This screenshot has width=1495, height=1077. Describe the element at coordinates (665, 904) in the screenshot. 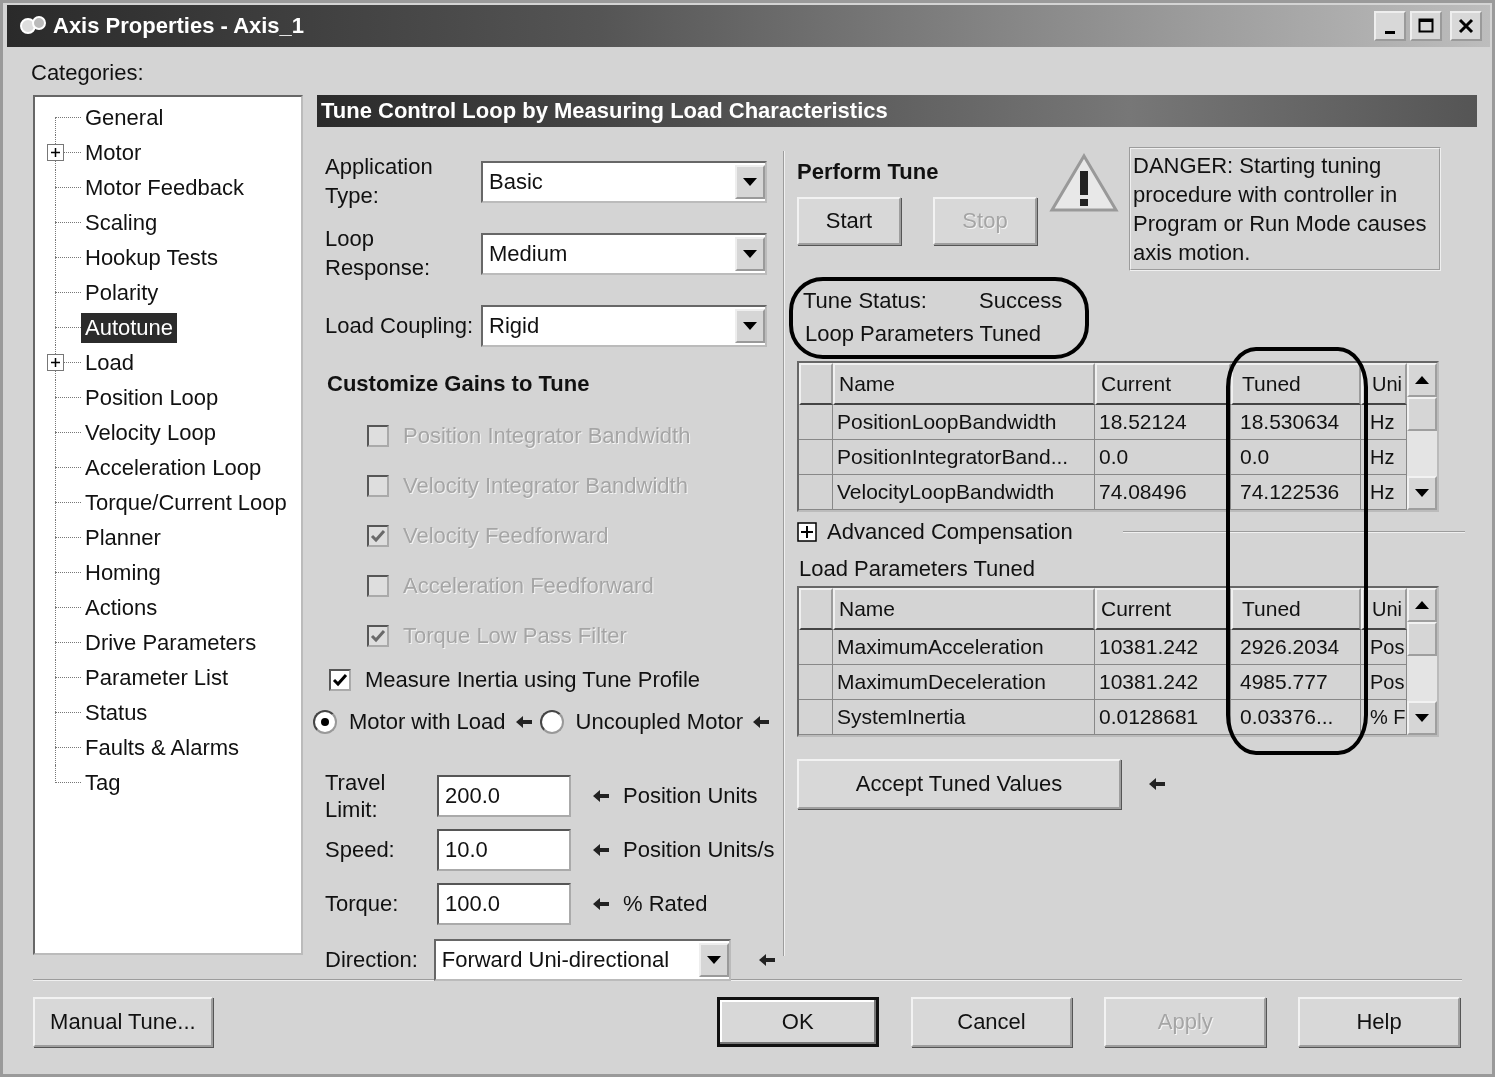

I see `unit-label: % Rated` at that location.